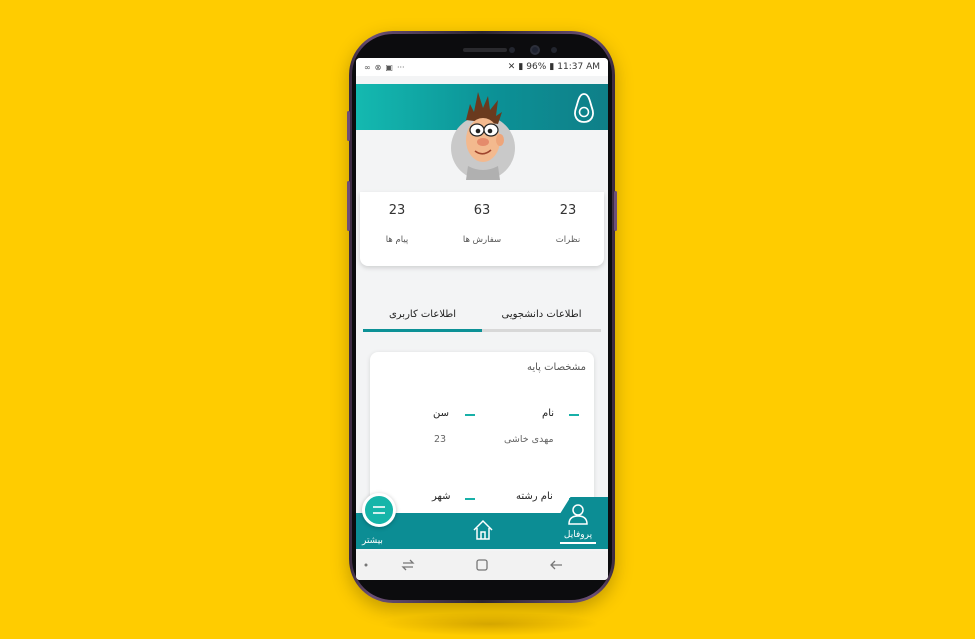 This screenshot has height=639, width=975. What do you see at coordinates (485, 50) in the screenshot?
I see `earpiece-speaker` at bounding box center [485, 50].